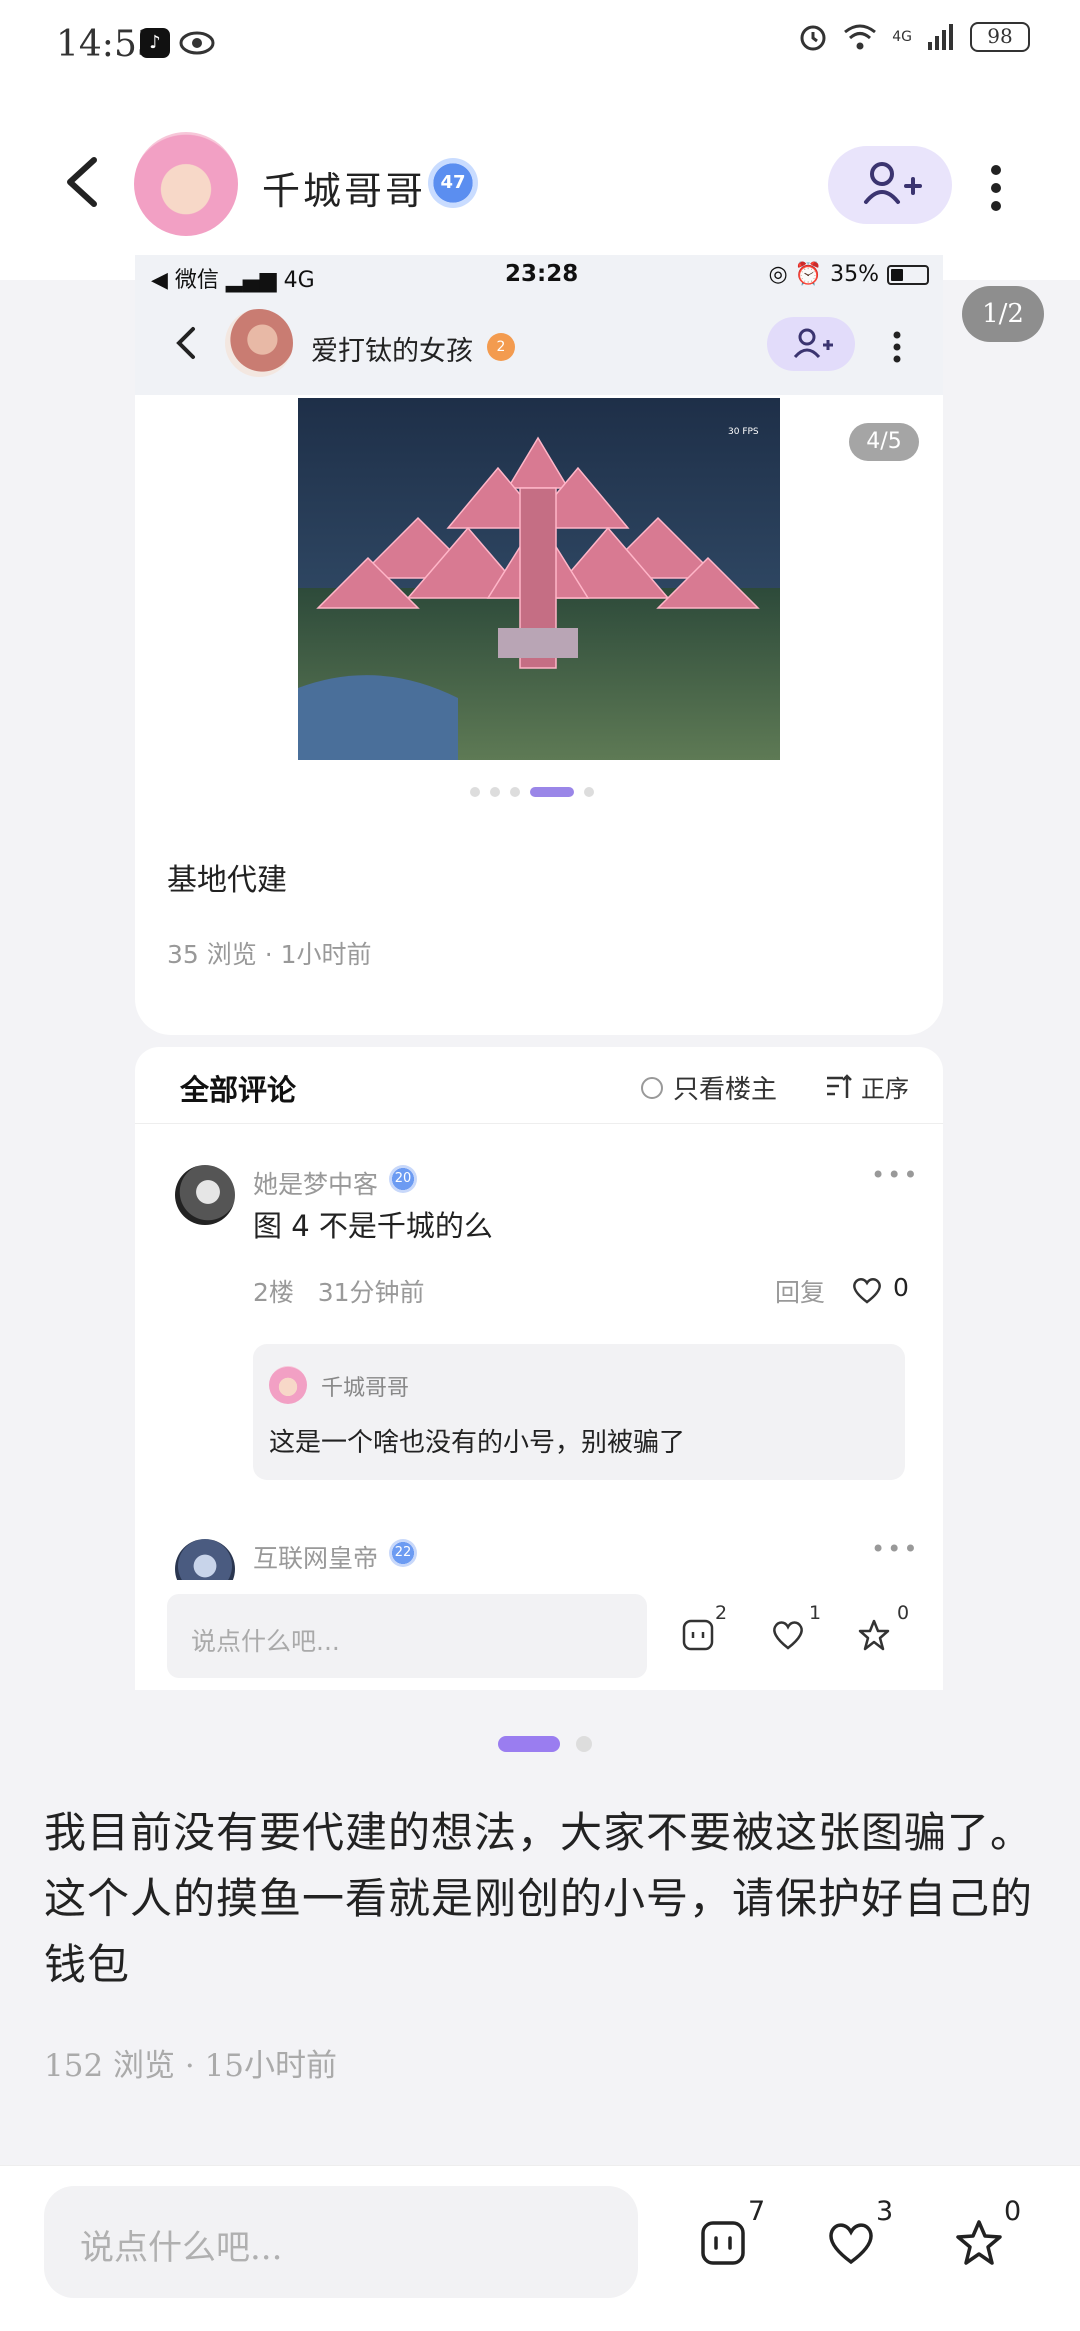  What do you see at coordinates (902, 37) in the screenshot?
I see `network-type: 4G` at bounding box center [902, 37].